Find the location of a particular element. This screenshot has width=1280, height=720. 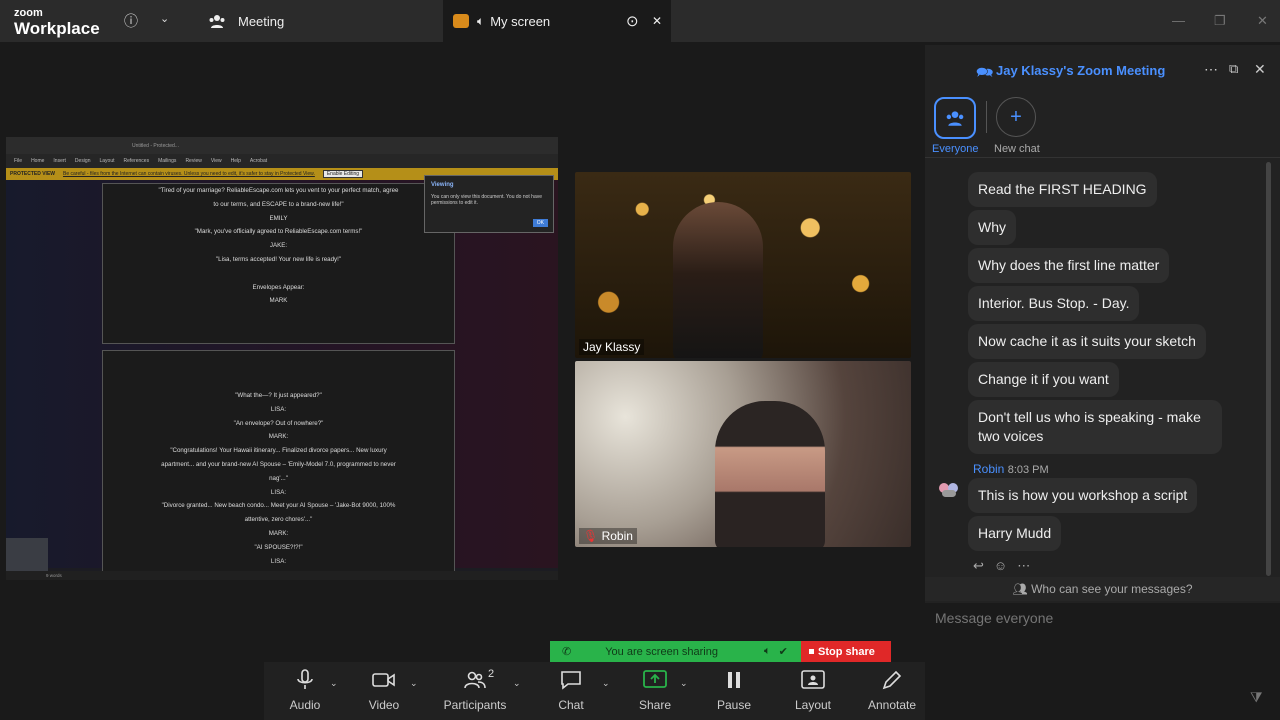

phone-icon: ✆ is located at coordinates (567, 652).